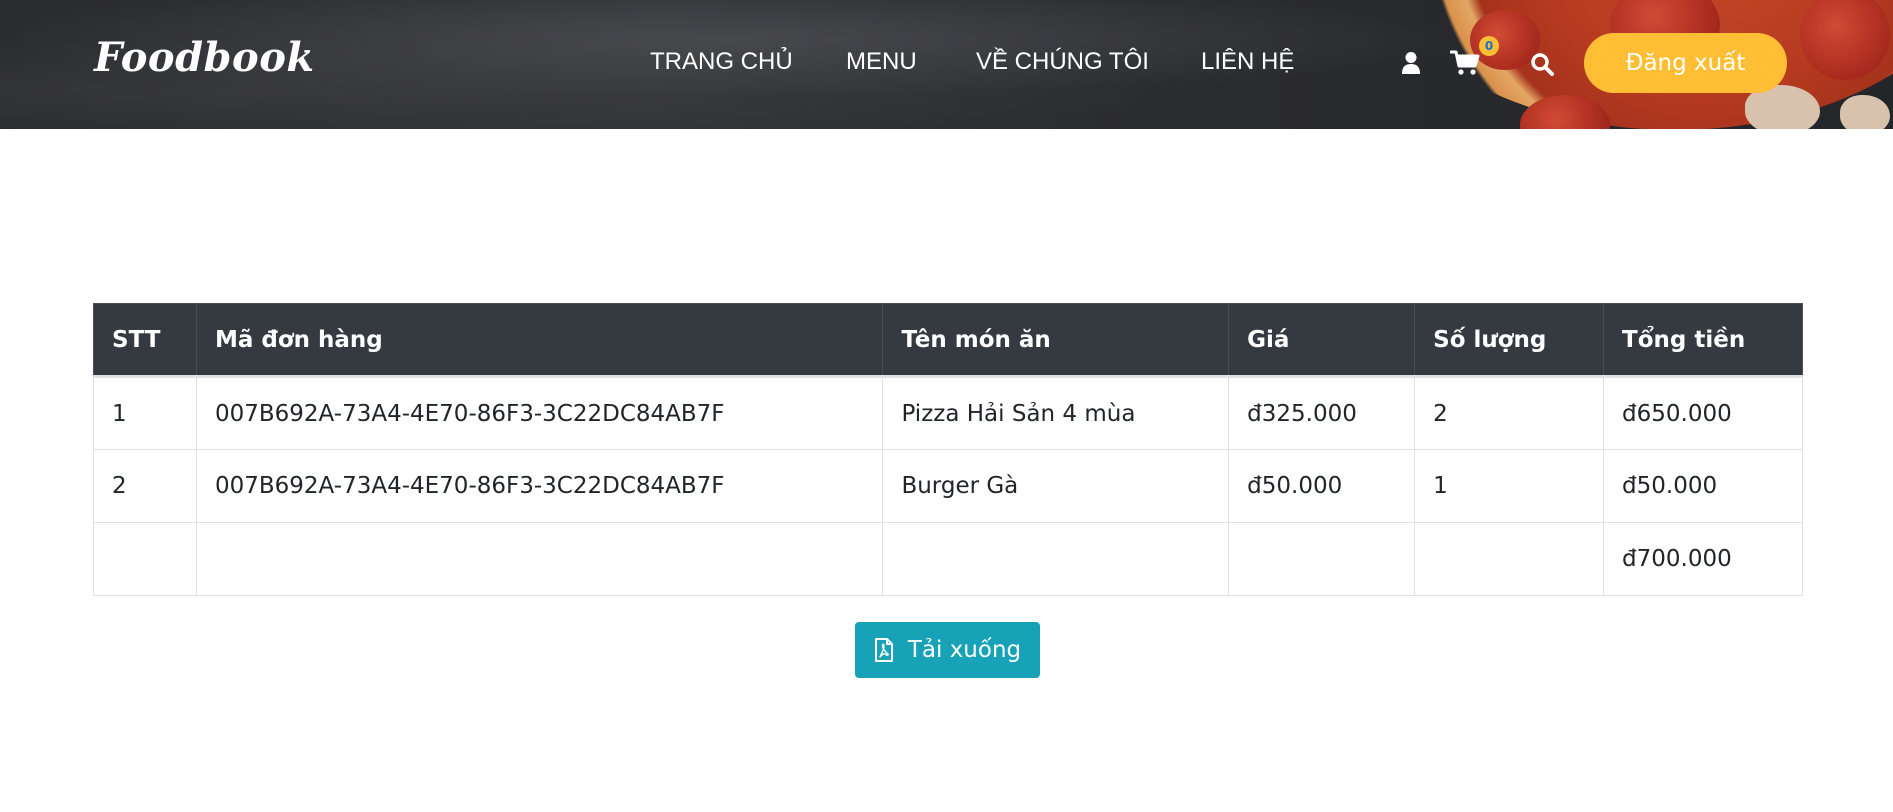  I want to click on download-button: Tải xuống, so click(947, 650).